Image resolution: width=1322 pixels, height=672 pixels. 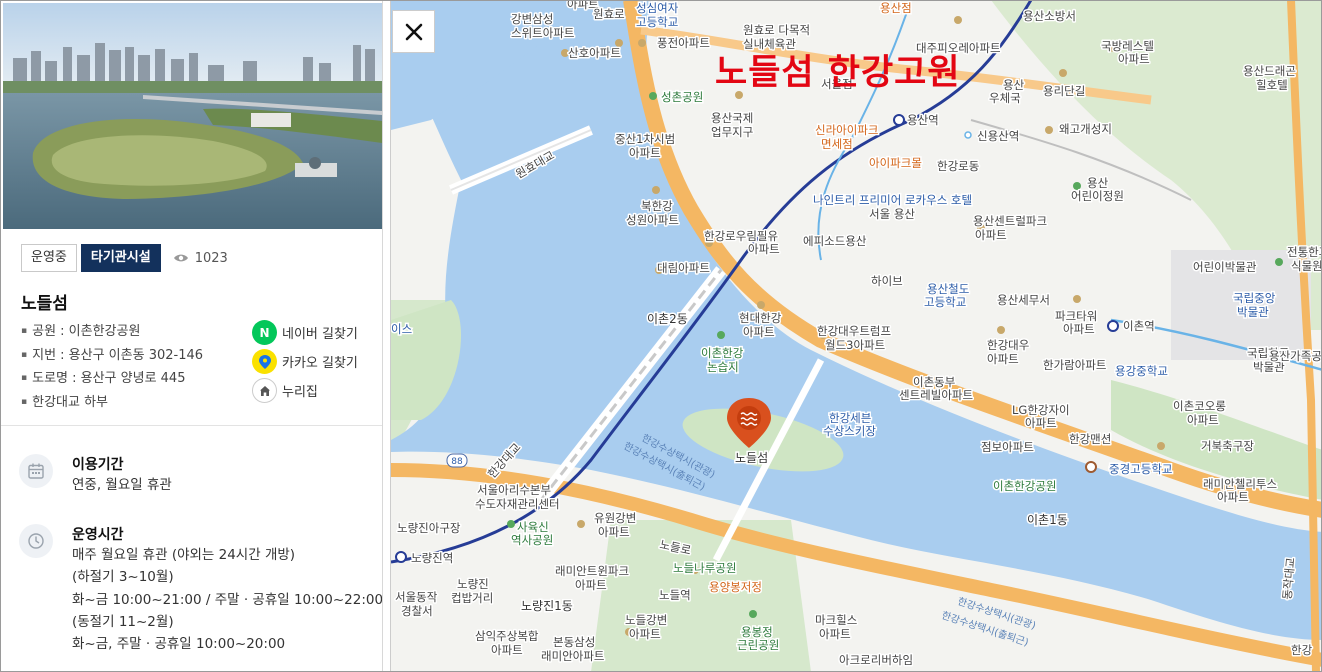 What do you see at coordinates (179, 644) in the screenshot?
I see `hours-line: 화~금, 주말 · 공휴일 10:00~20:00` at bounding box center [179, 644].